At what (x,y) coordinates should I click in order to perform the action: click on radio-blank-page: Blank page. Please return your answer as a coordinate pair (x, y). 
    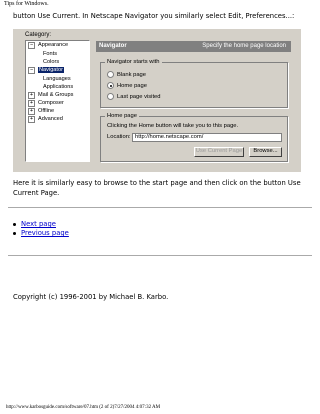
    Looking at the image, I should click on (126, 74).